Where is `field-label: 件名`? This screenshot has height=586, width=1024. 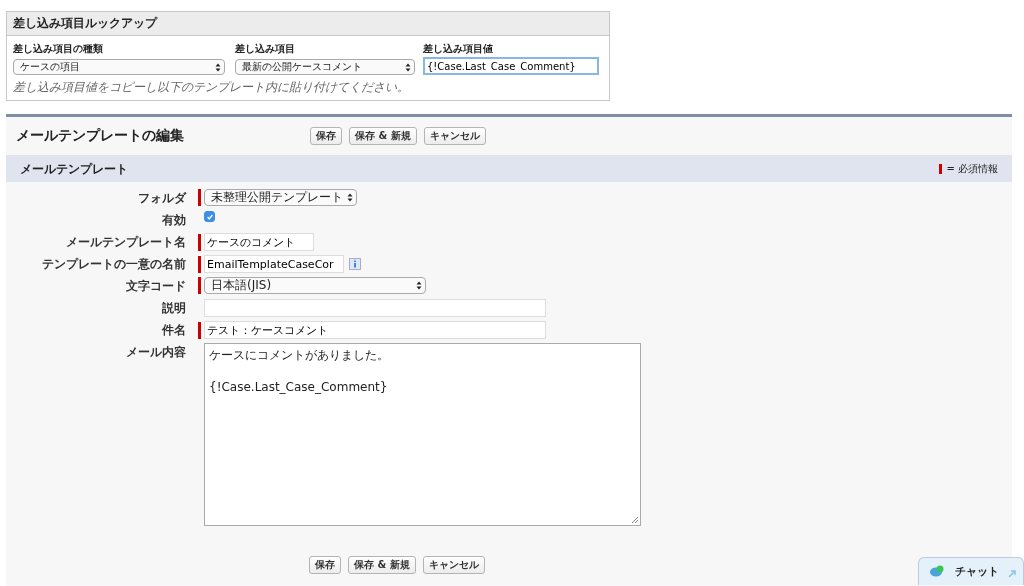 field-label: 件名 is located at coordinates (173, 330).